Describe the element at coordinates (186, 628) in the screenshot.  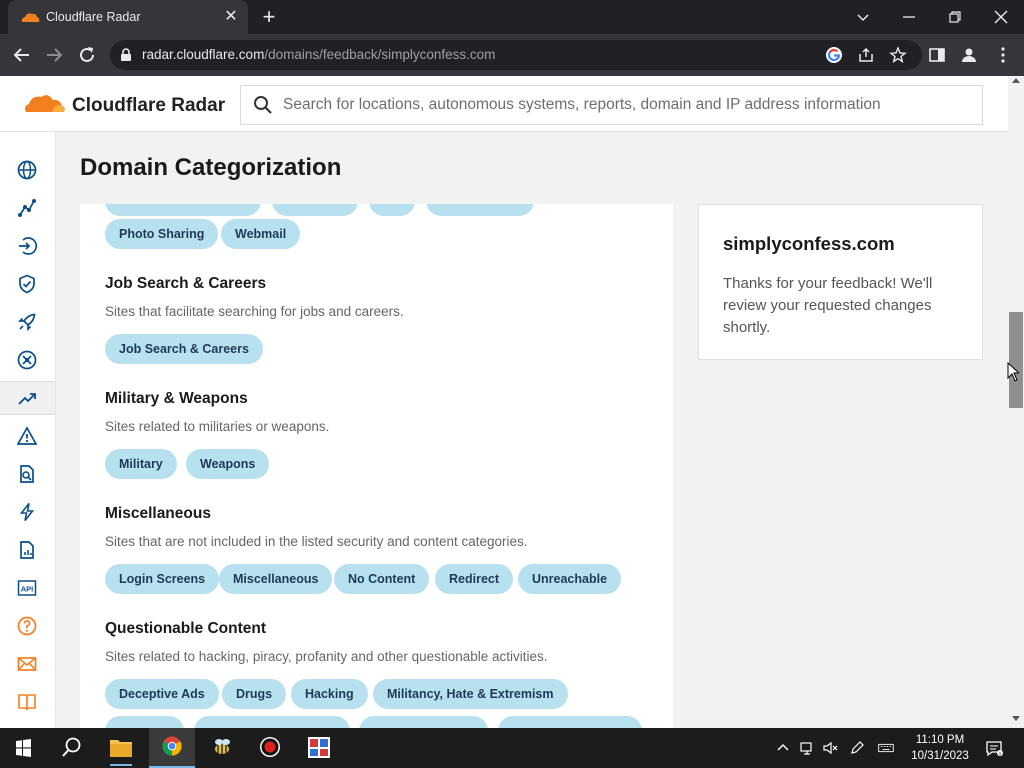
I see `section-title: Questionable Content` at that location.